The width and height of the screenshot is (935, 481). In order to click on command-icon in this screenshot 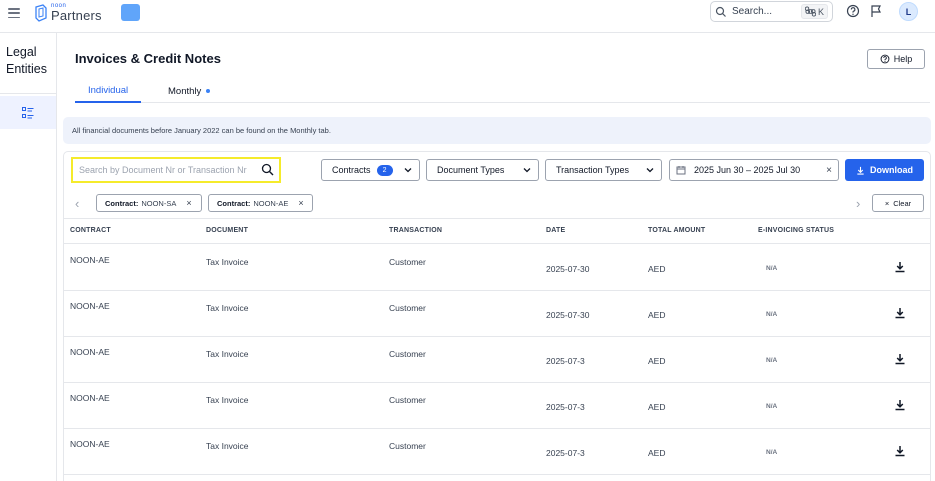, I will do `click(810, 11)`.